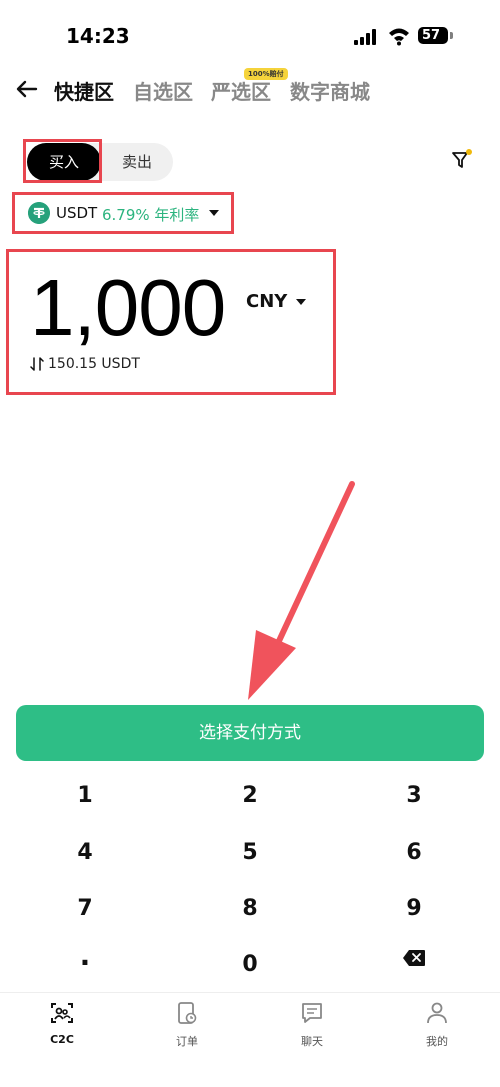 This screenshot has width=500, height=1087. I want to click on bottom-nav: C2C 订单 聊天 我的, so click(250, 1039).